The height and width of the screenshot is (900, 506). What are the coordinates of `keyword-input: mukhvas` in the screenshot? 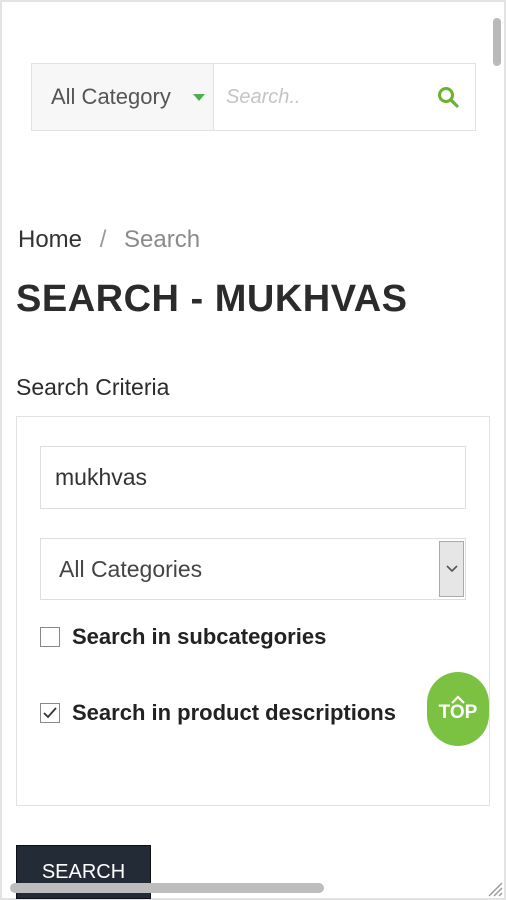 It's located at (253, 477).